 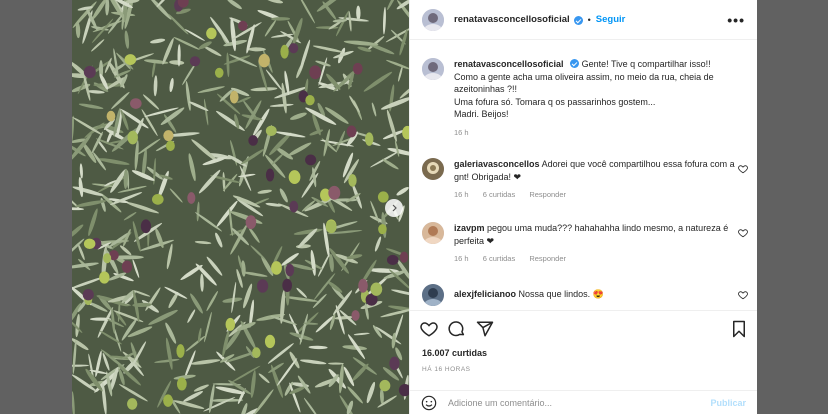 I want to click on chevron-right-icon, so click(x=394, y=208).